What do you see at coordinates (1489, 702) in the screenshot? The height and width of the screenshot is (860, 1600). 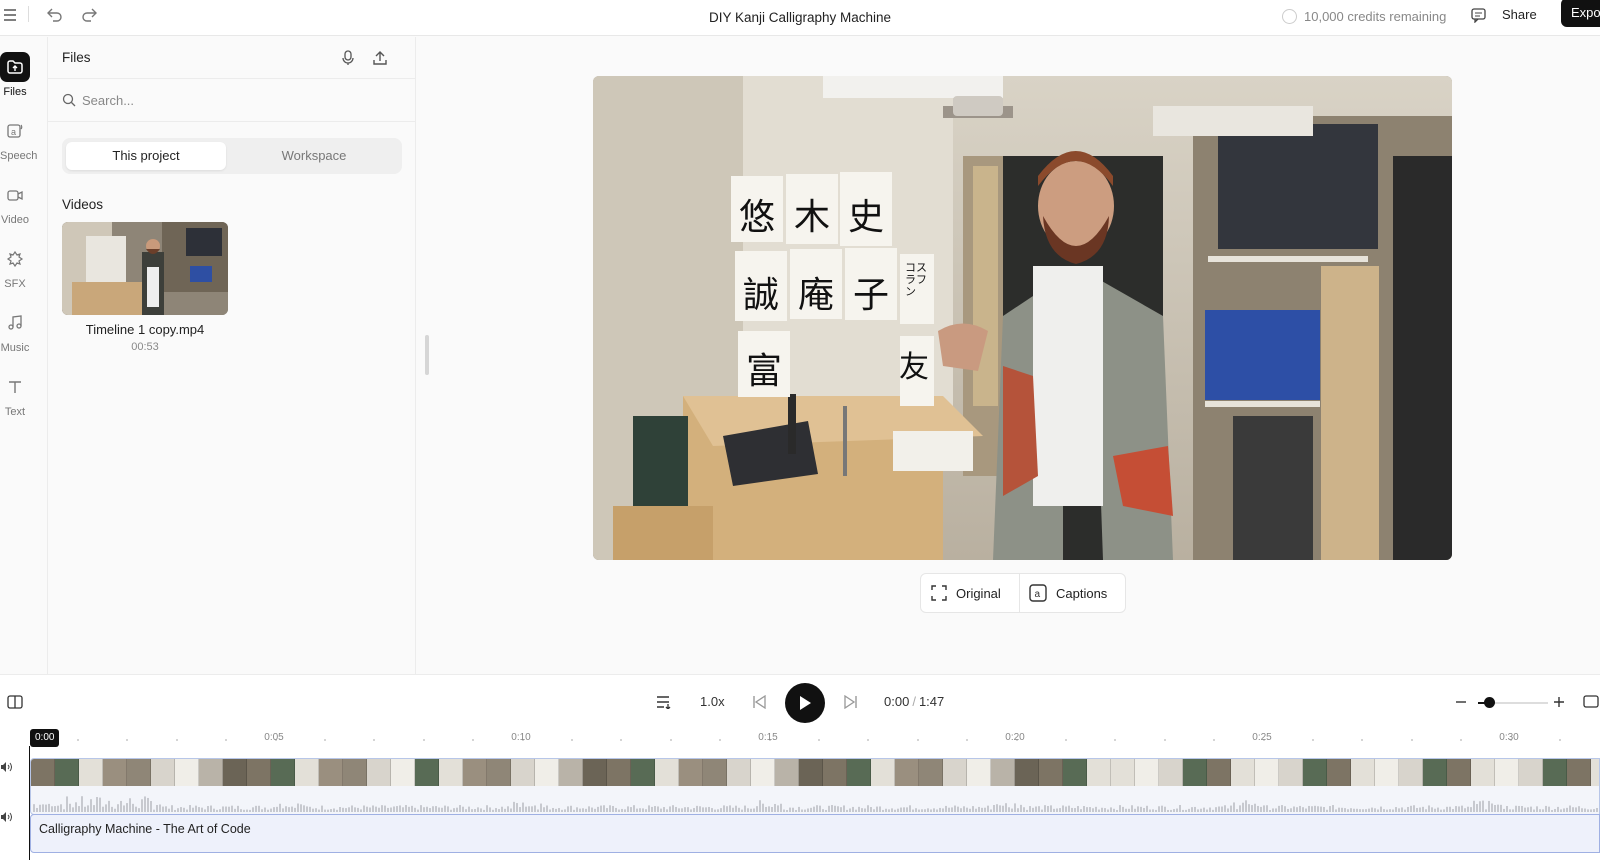 I see `zoom-slider-handle` at bounding box center [1489, 702].